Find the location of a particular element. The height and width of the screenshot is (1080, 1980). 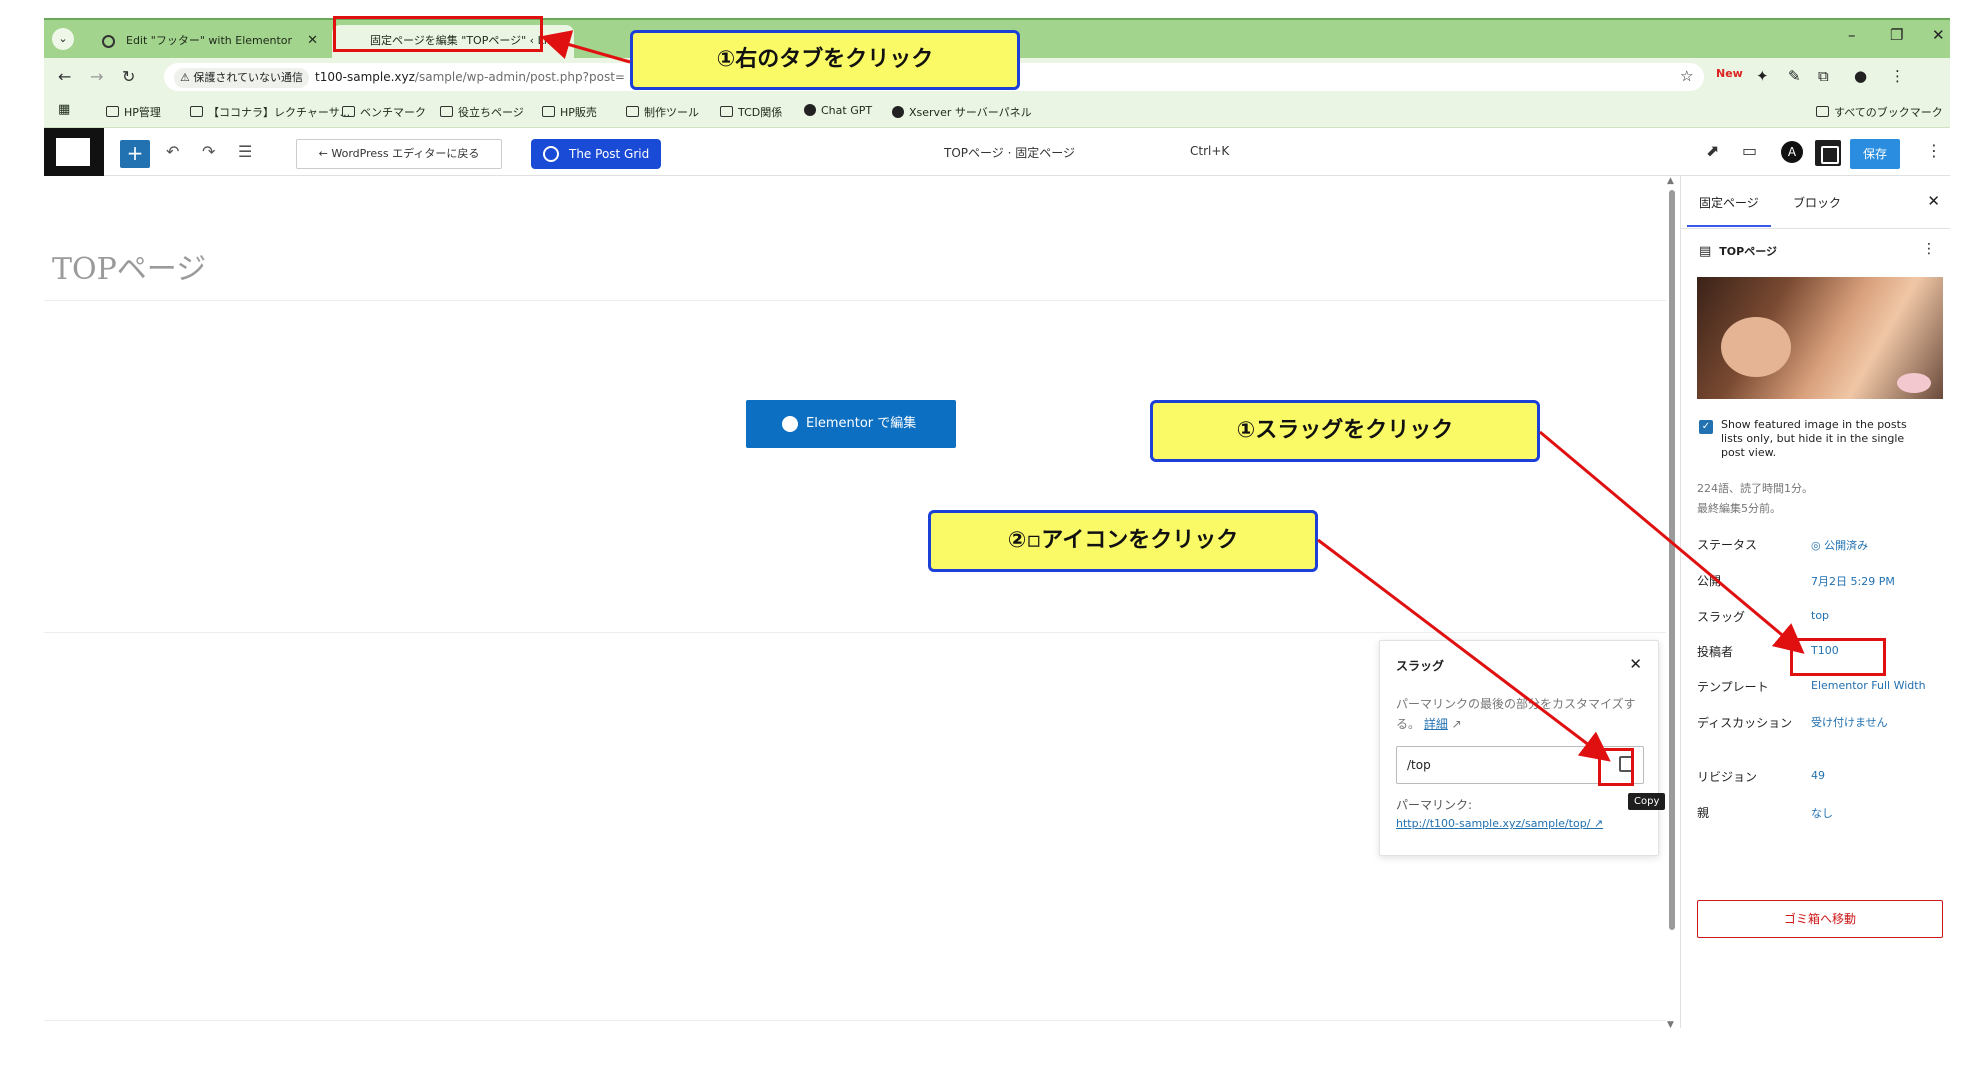

bookmark-item: HP販売 is located at coordinates (569, 112).